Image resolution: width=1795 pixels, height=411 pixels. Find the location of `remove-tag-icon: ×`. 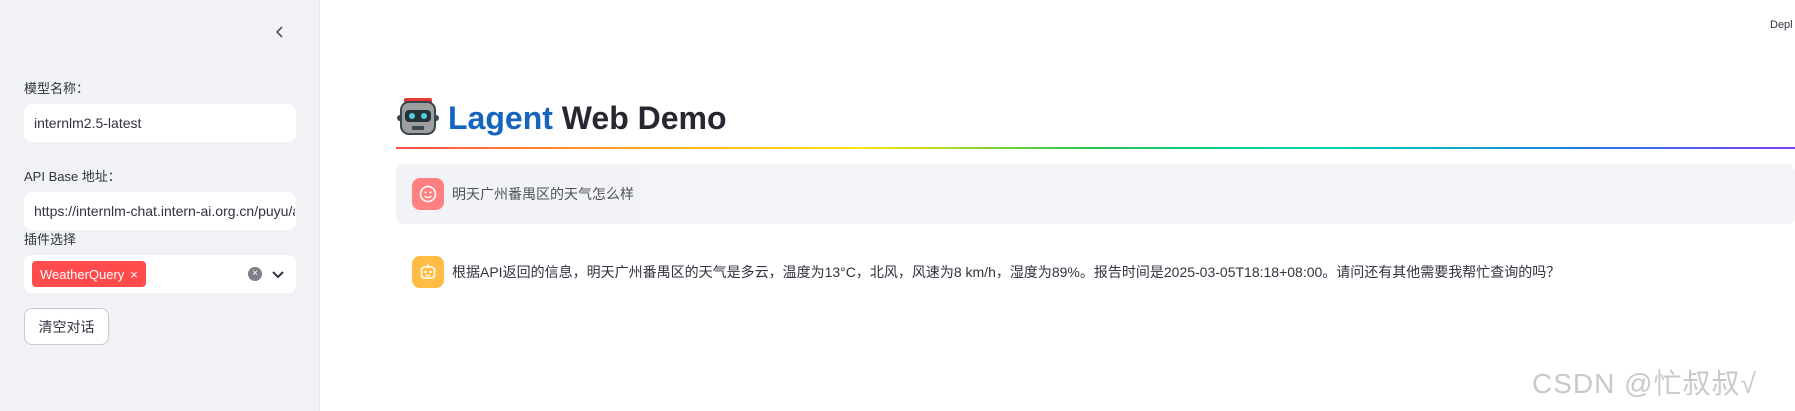

remove-tag-icon: × is located at coordinates (134, 274).